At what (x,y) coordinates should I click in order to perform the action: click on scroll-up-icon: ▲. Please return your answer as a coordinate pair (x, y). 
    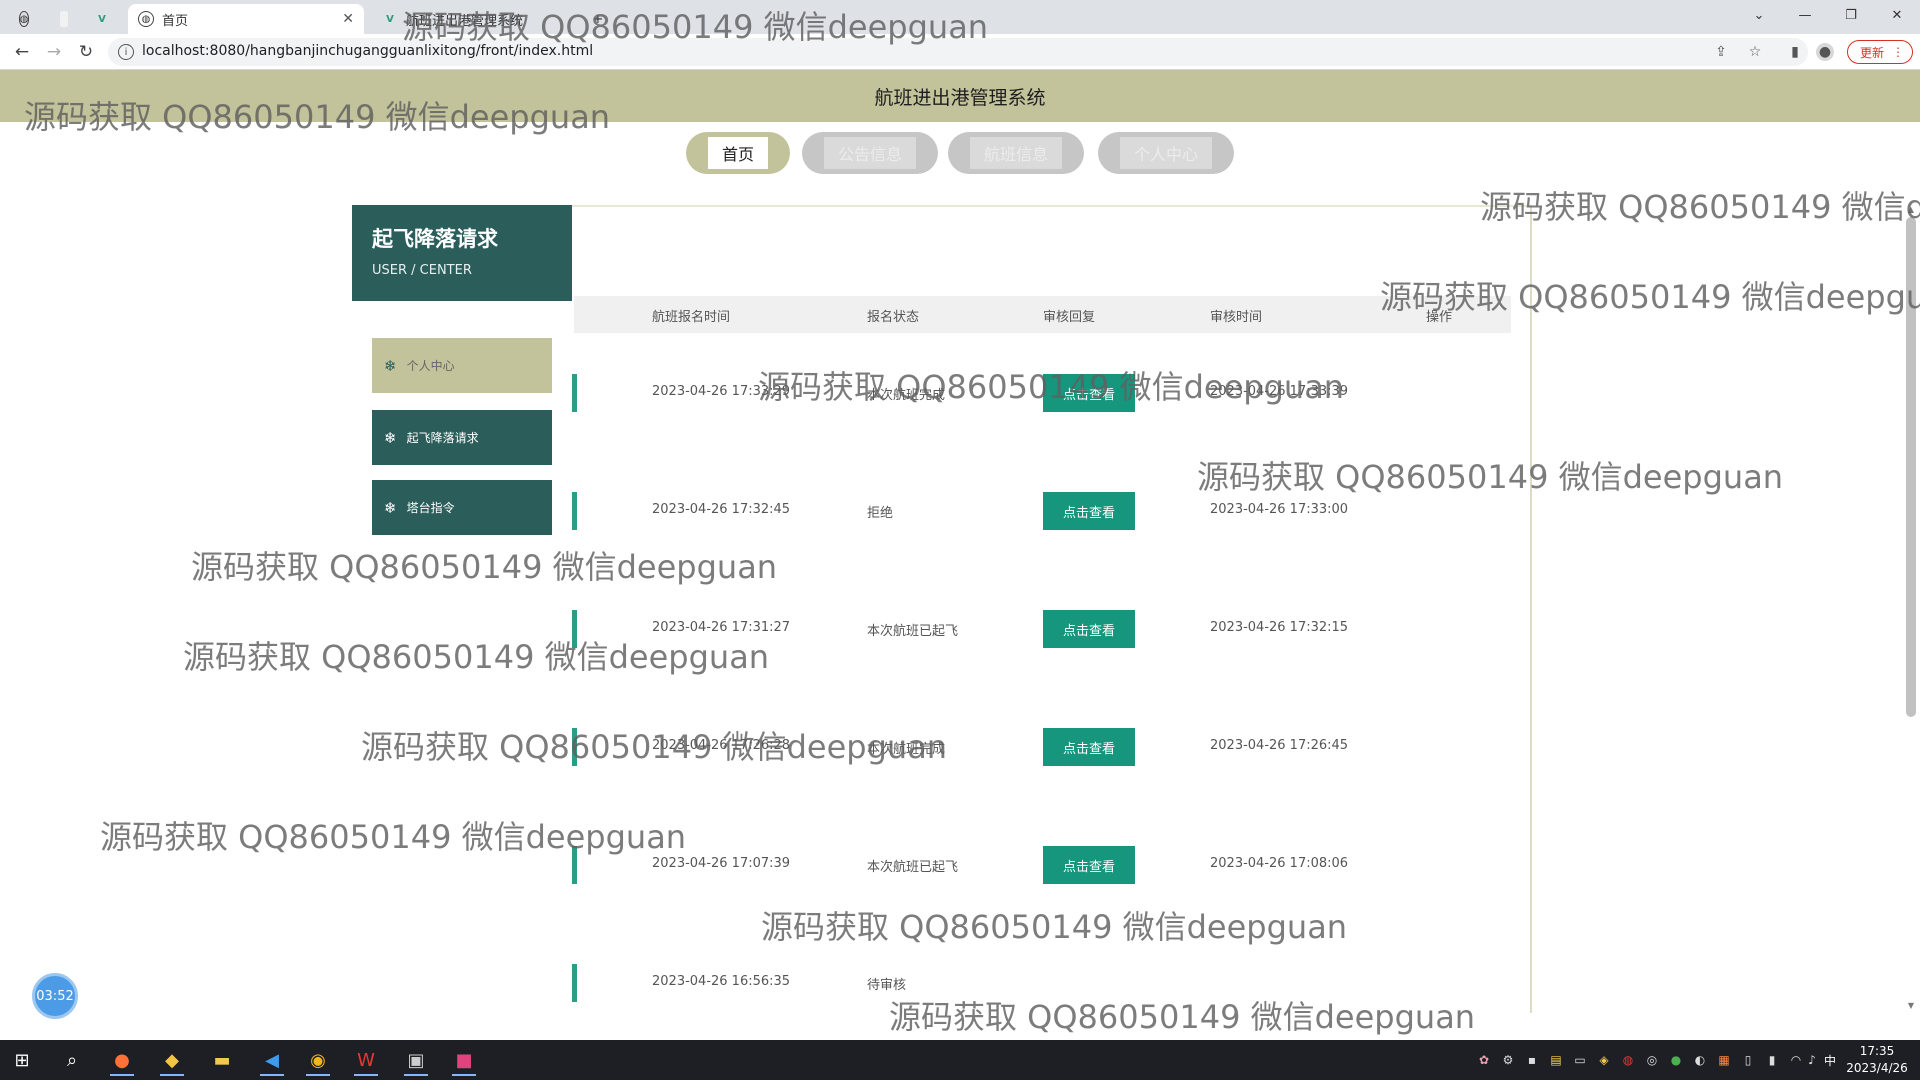
    Looking at the image, I should click on (1911, 209).